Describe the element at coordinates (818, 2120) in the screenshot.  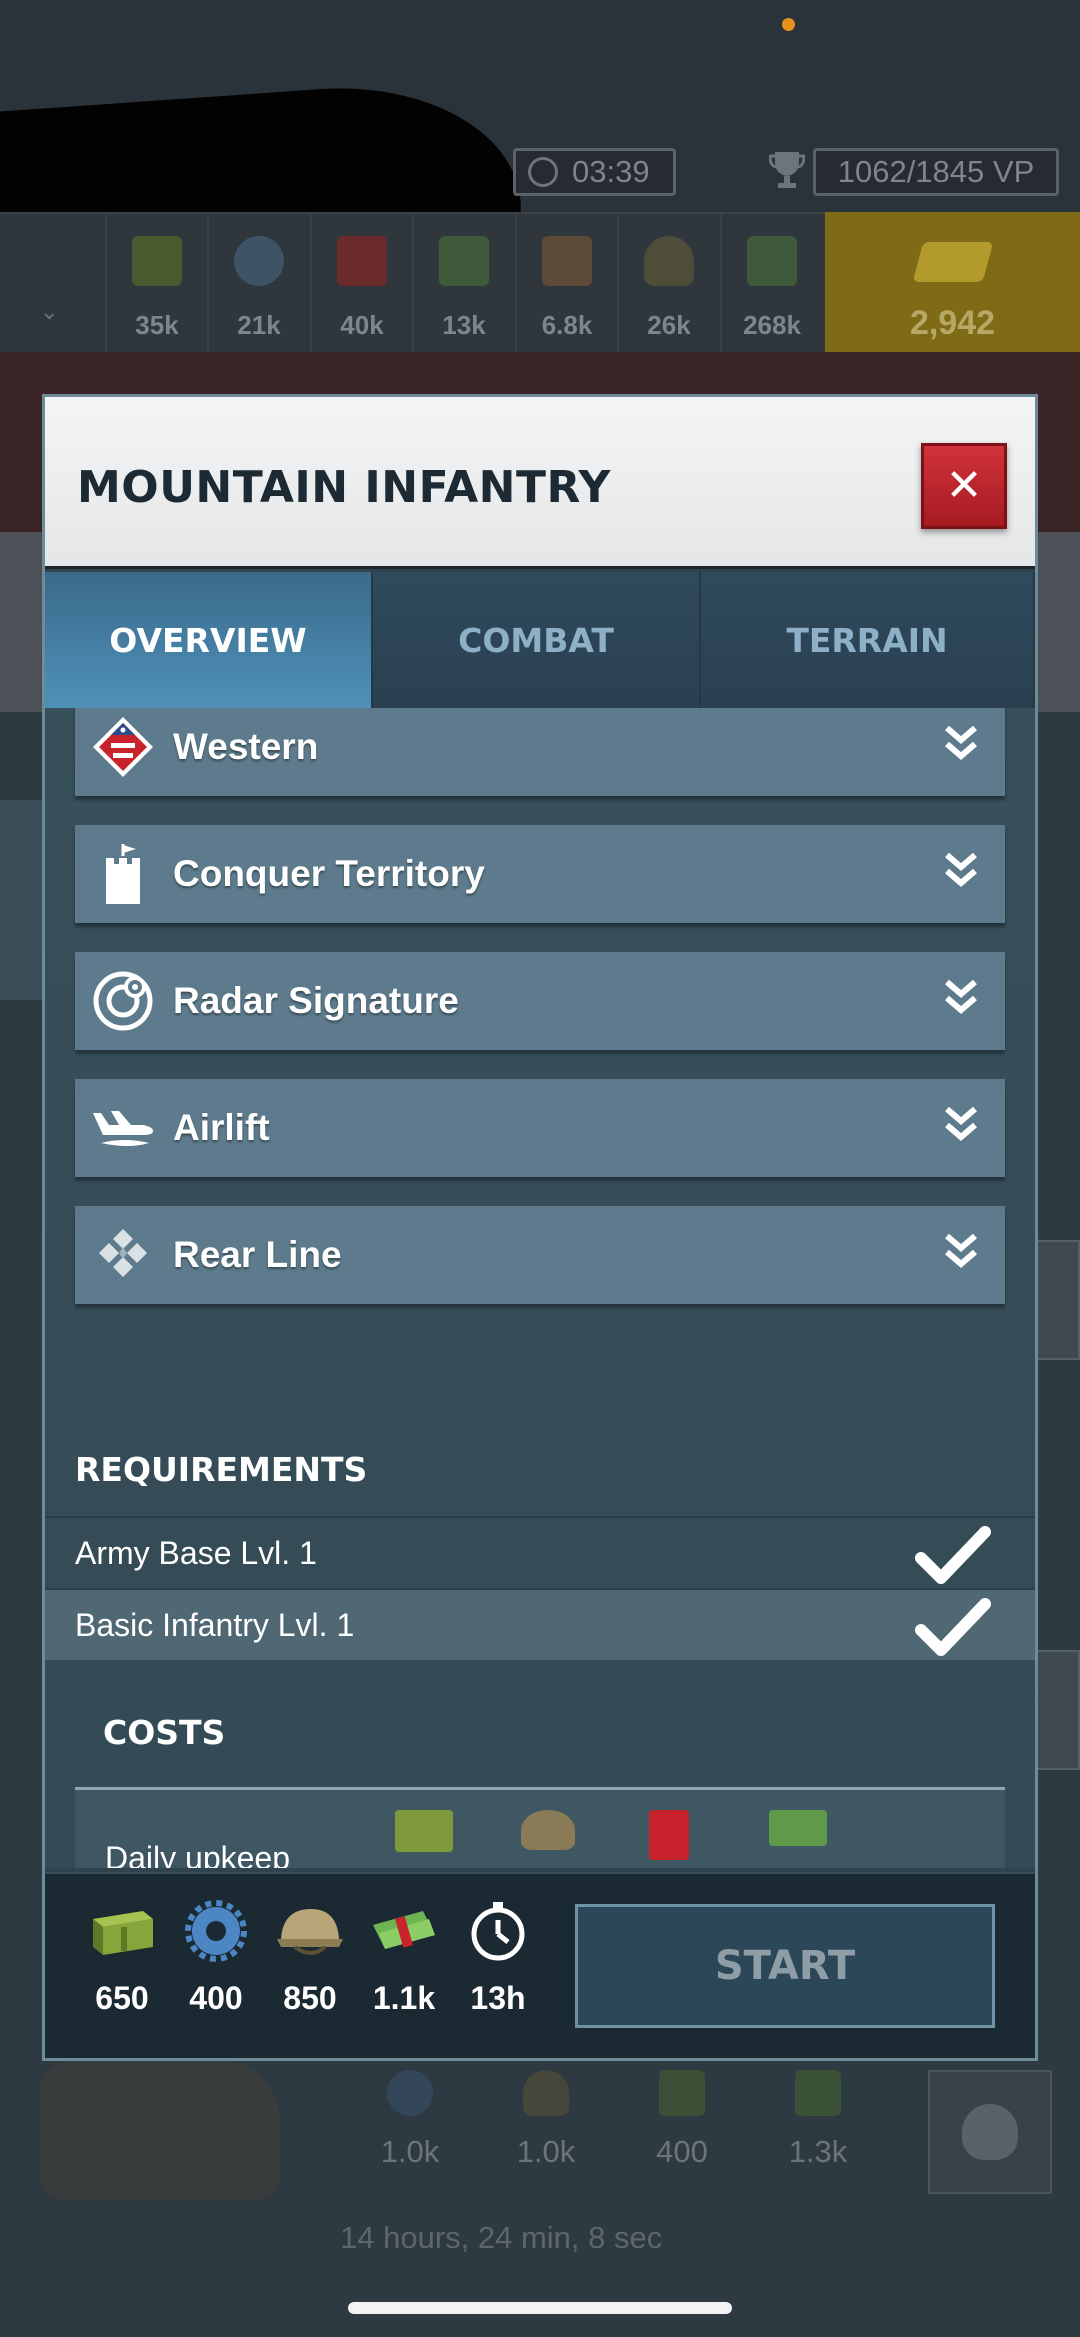
I see `background-cost-item: 1.3k` at that location.